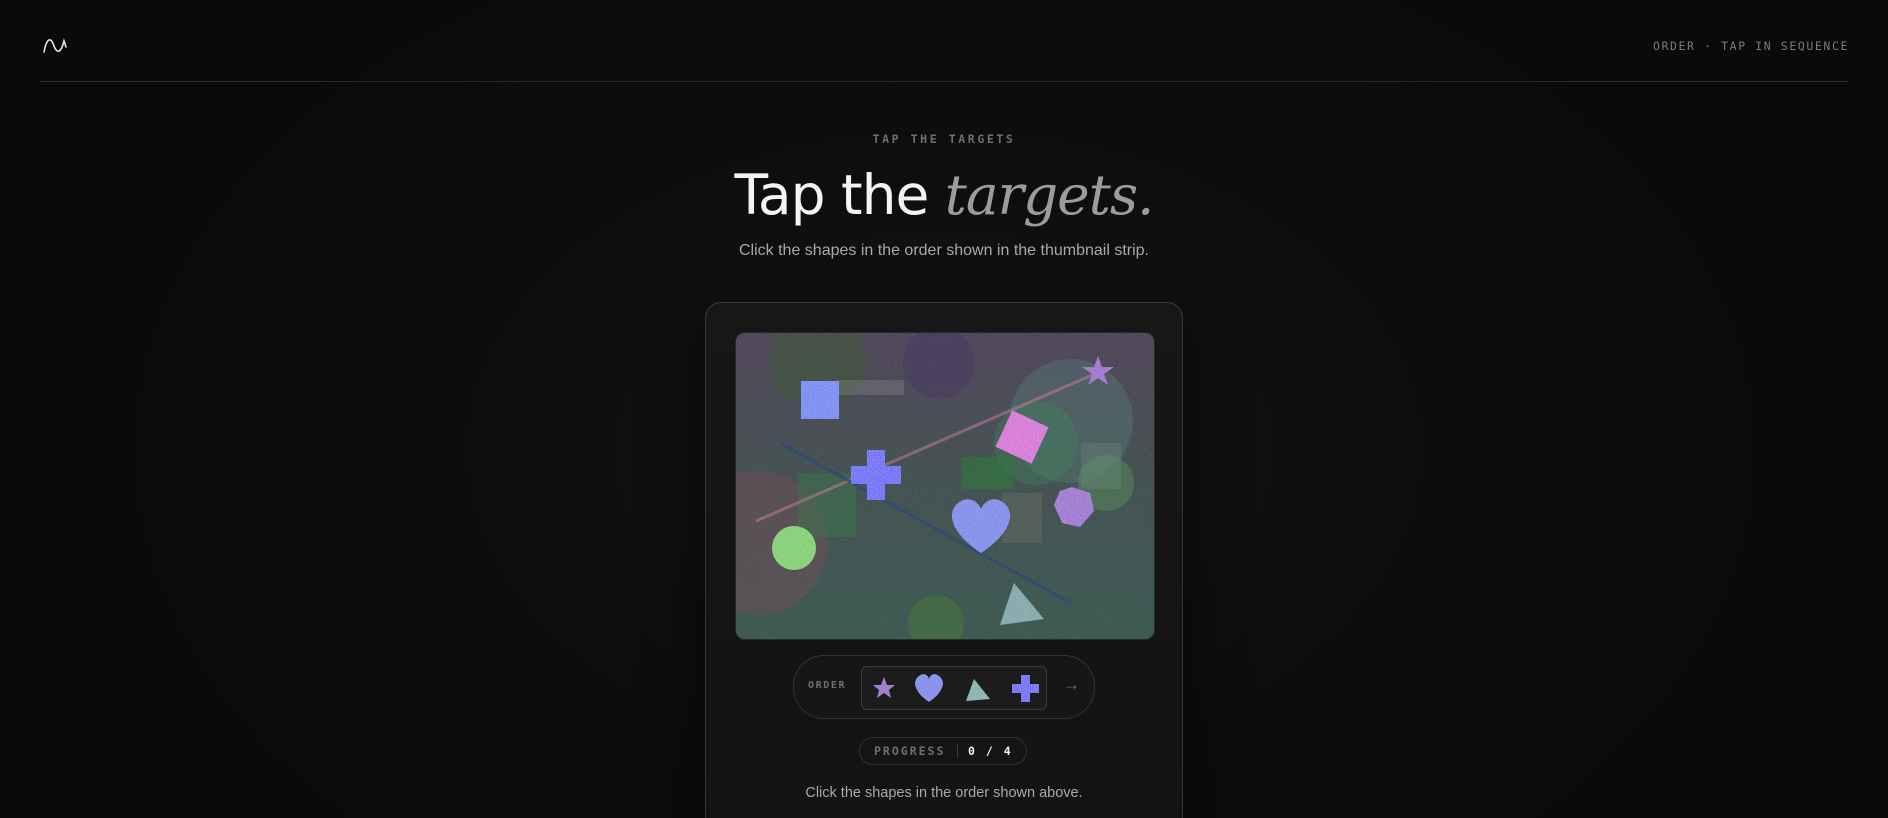 This screenshot has height=818, width=1888. I want to click on title-main: Tap the, so click(839, 195).